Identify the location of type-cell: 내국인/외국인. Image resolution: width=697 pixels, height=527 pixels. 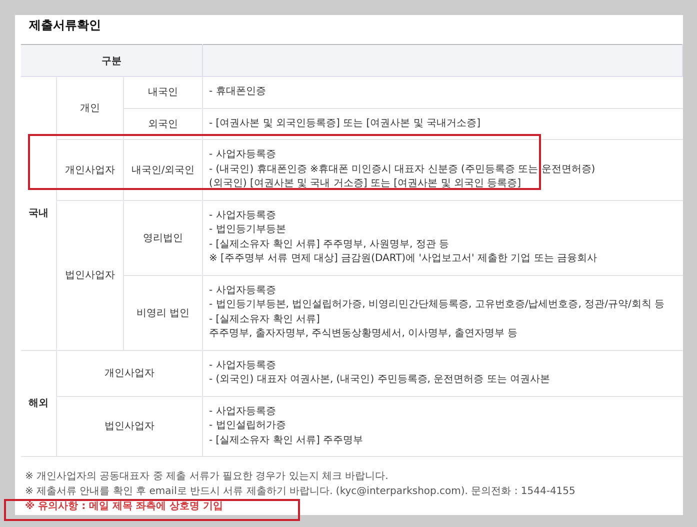
(163, 170).